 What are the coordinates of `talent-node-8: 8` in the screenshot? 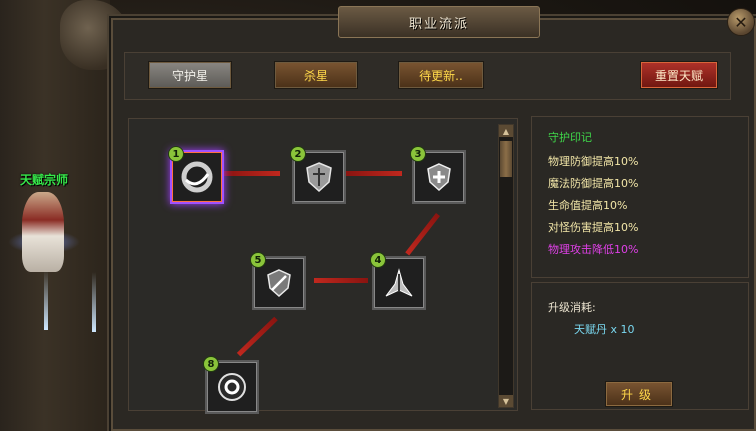 It's located at (231, 385).